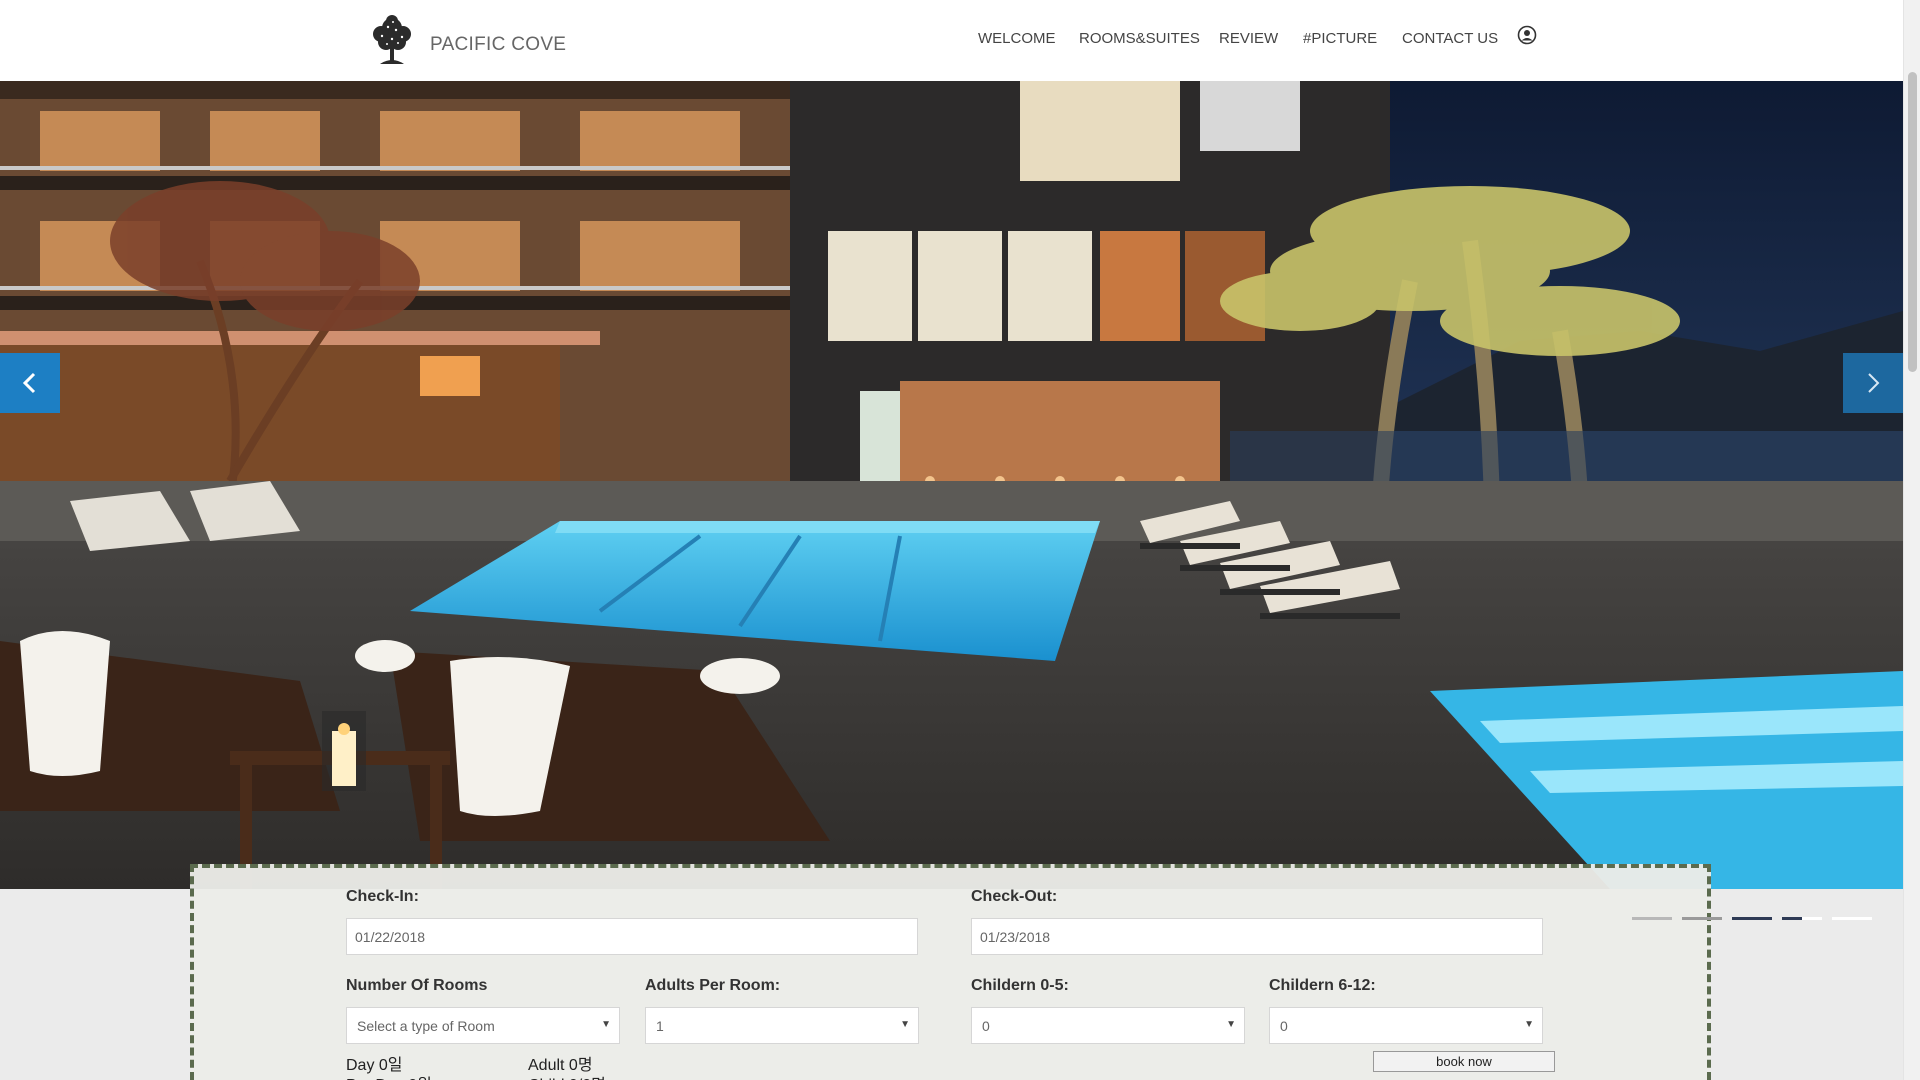  I want to click on slider-next-button, so click(1873, 383).